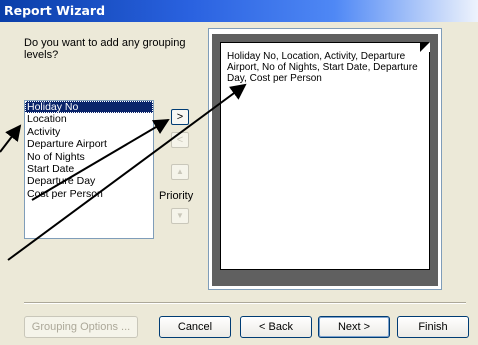 The width and height of the screenshot is (478, 345). I want to click on list-item-cost-per-person: Cost per Person, so click(89, 194).